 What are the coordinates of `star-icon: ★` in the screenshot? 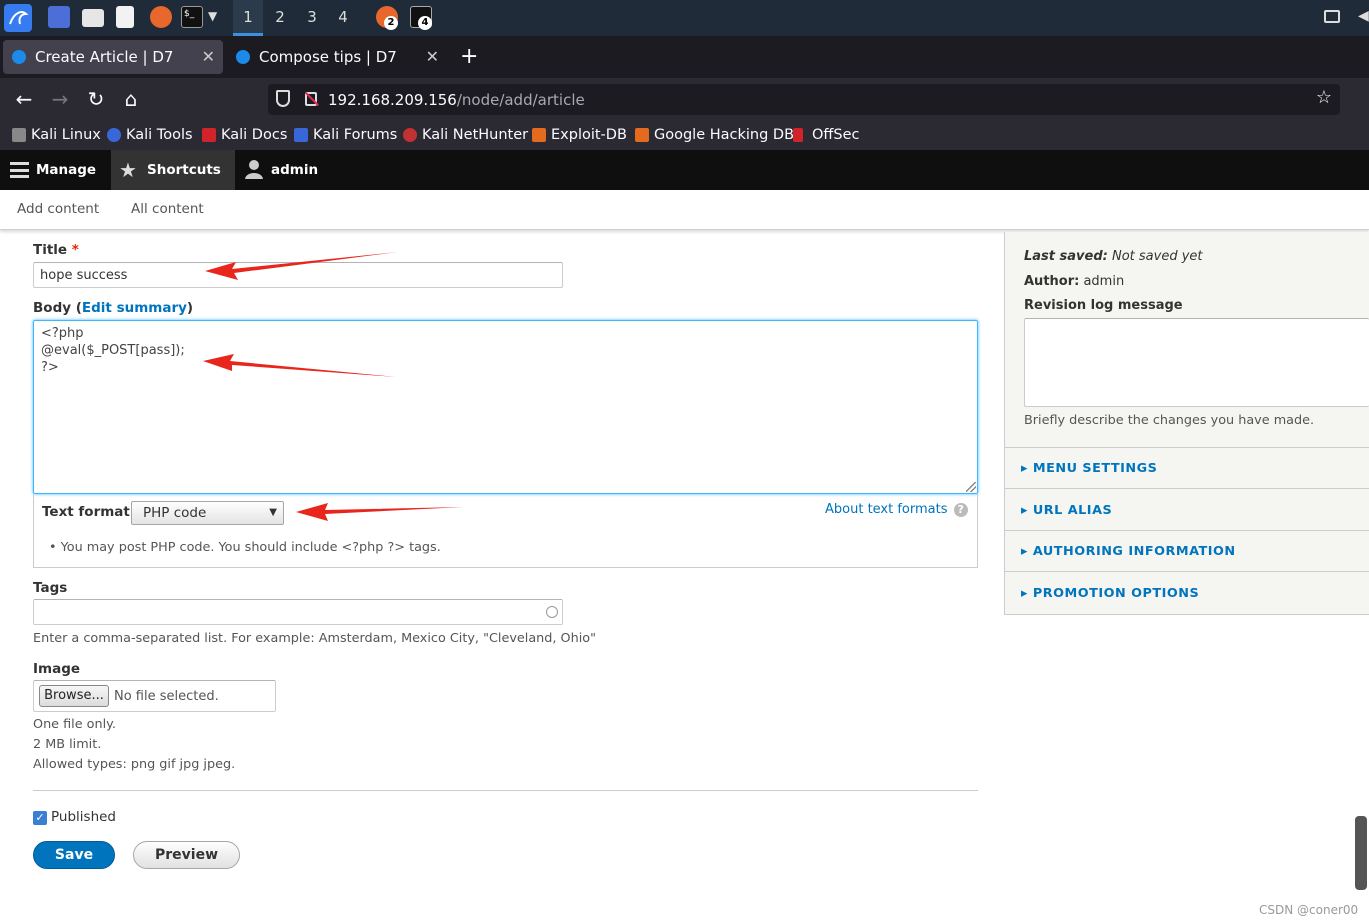 It's located at (128, 170).